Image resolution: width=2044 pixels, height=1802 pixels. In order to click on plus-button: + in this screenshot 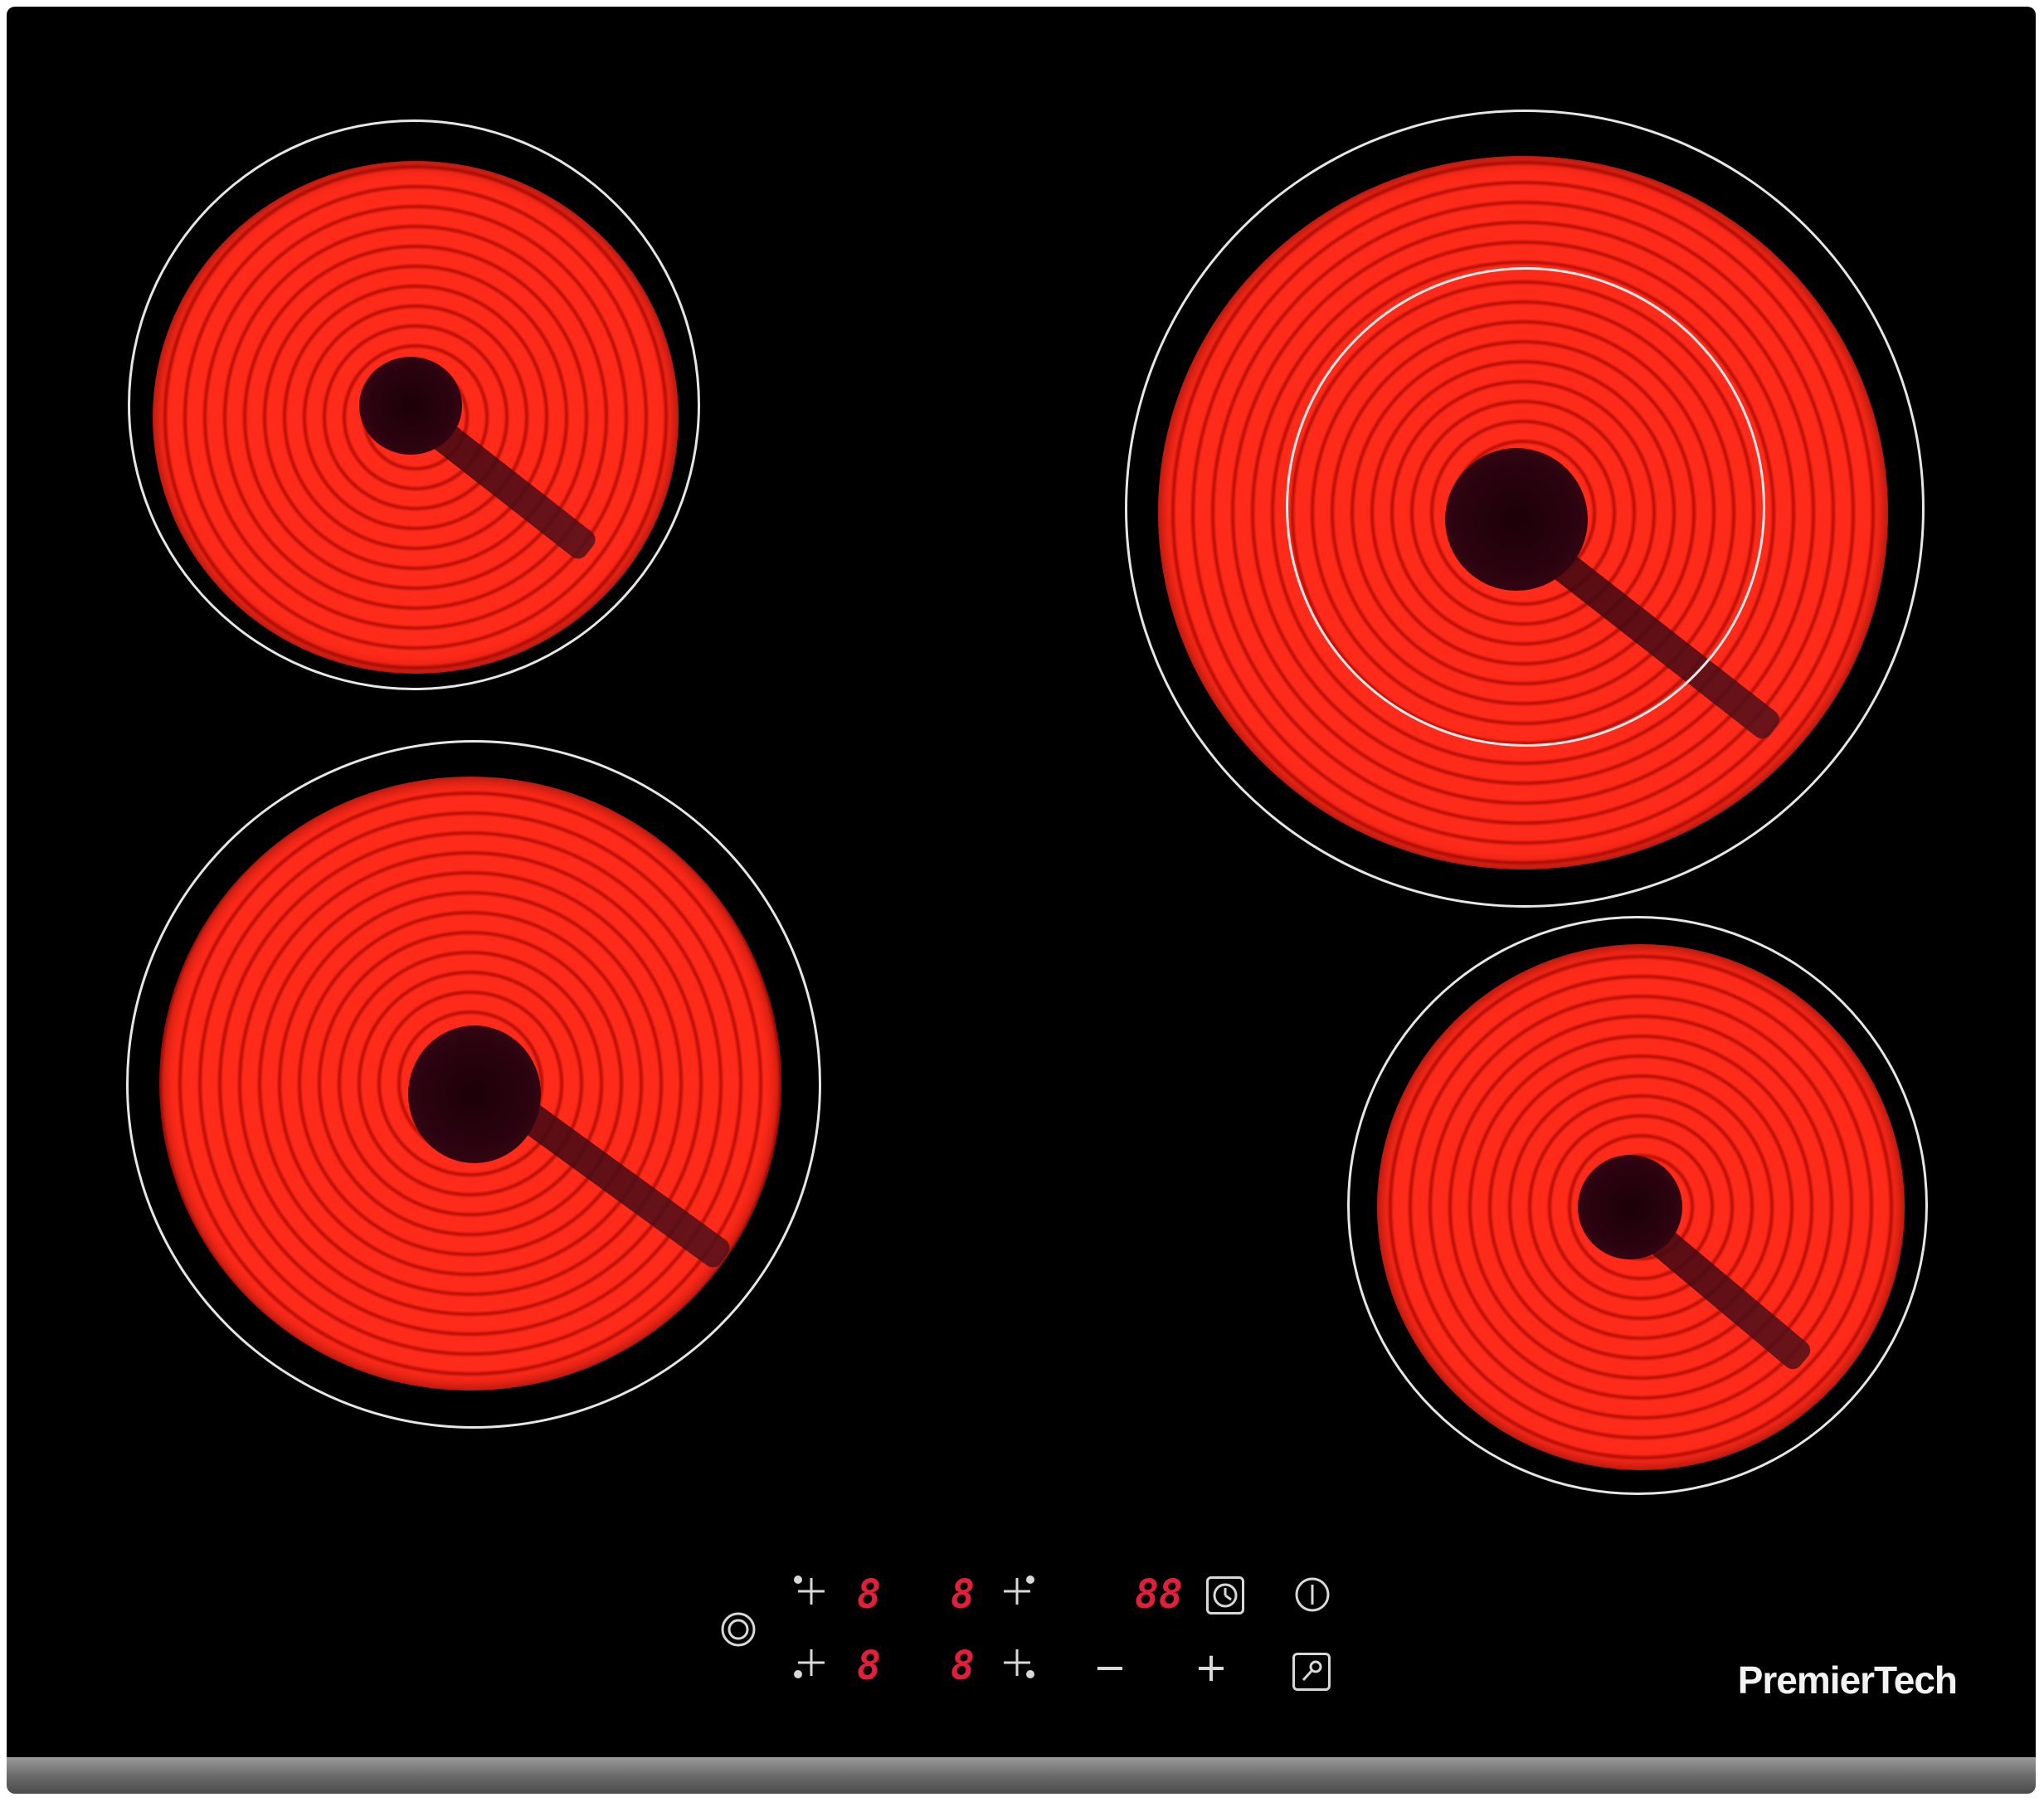, I will do `click(1211, 1668)`.